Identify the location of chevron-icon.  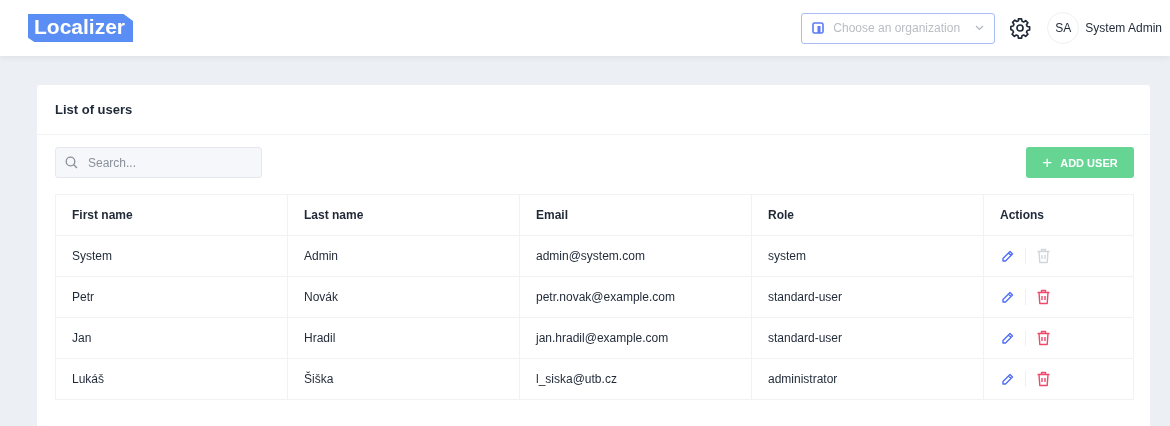
(980, 28).